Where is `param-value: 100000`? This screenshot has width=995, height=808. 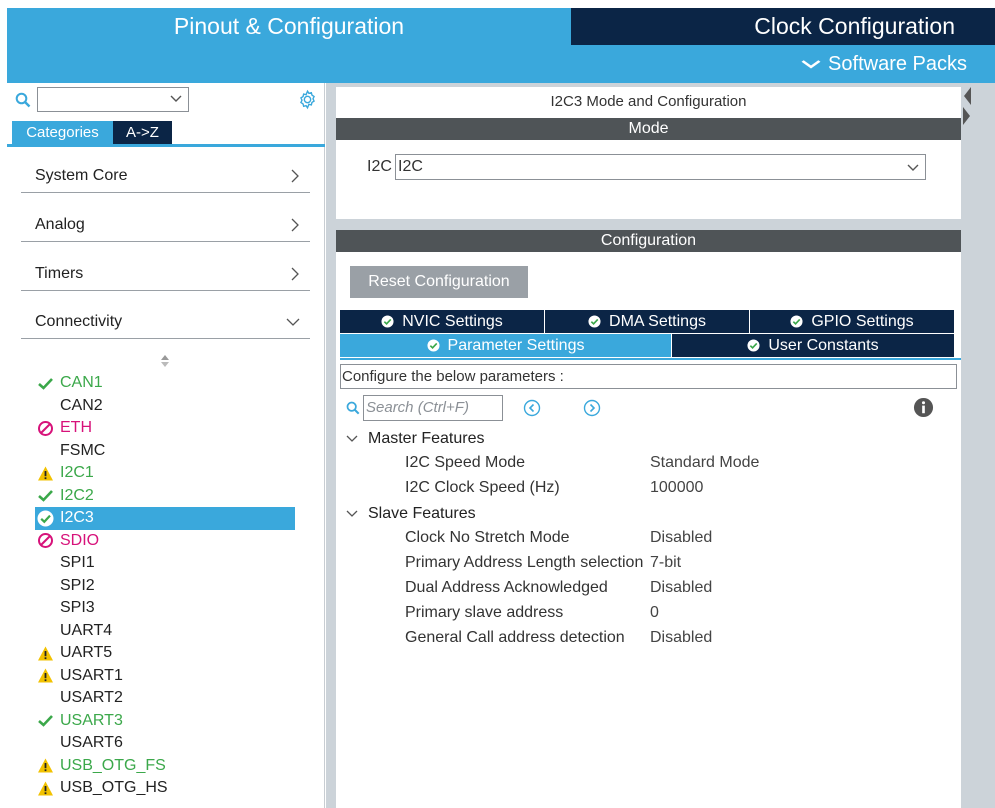
param-value: 100000 is located at coordinates (676, 488).